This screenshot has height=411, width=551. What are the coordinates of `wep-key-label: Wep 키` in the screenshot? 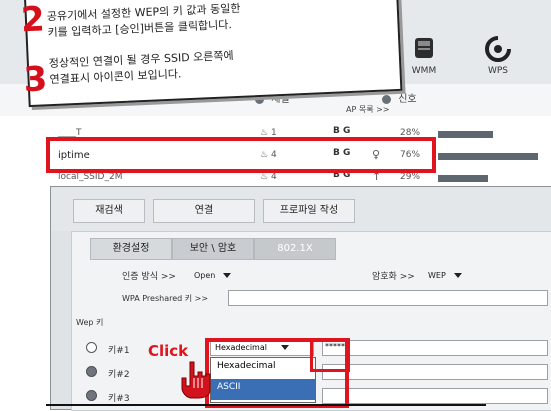 It's located at (90, 322).